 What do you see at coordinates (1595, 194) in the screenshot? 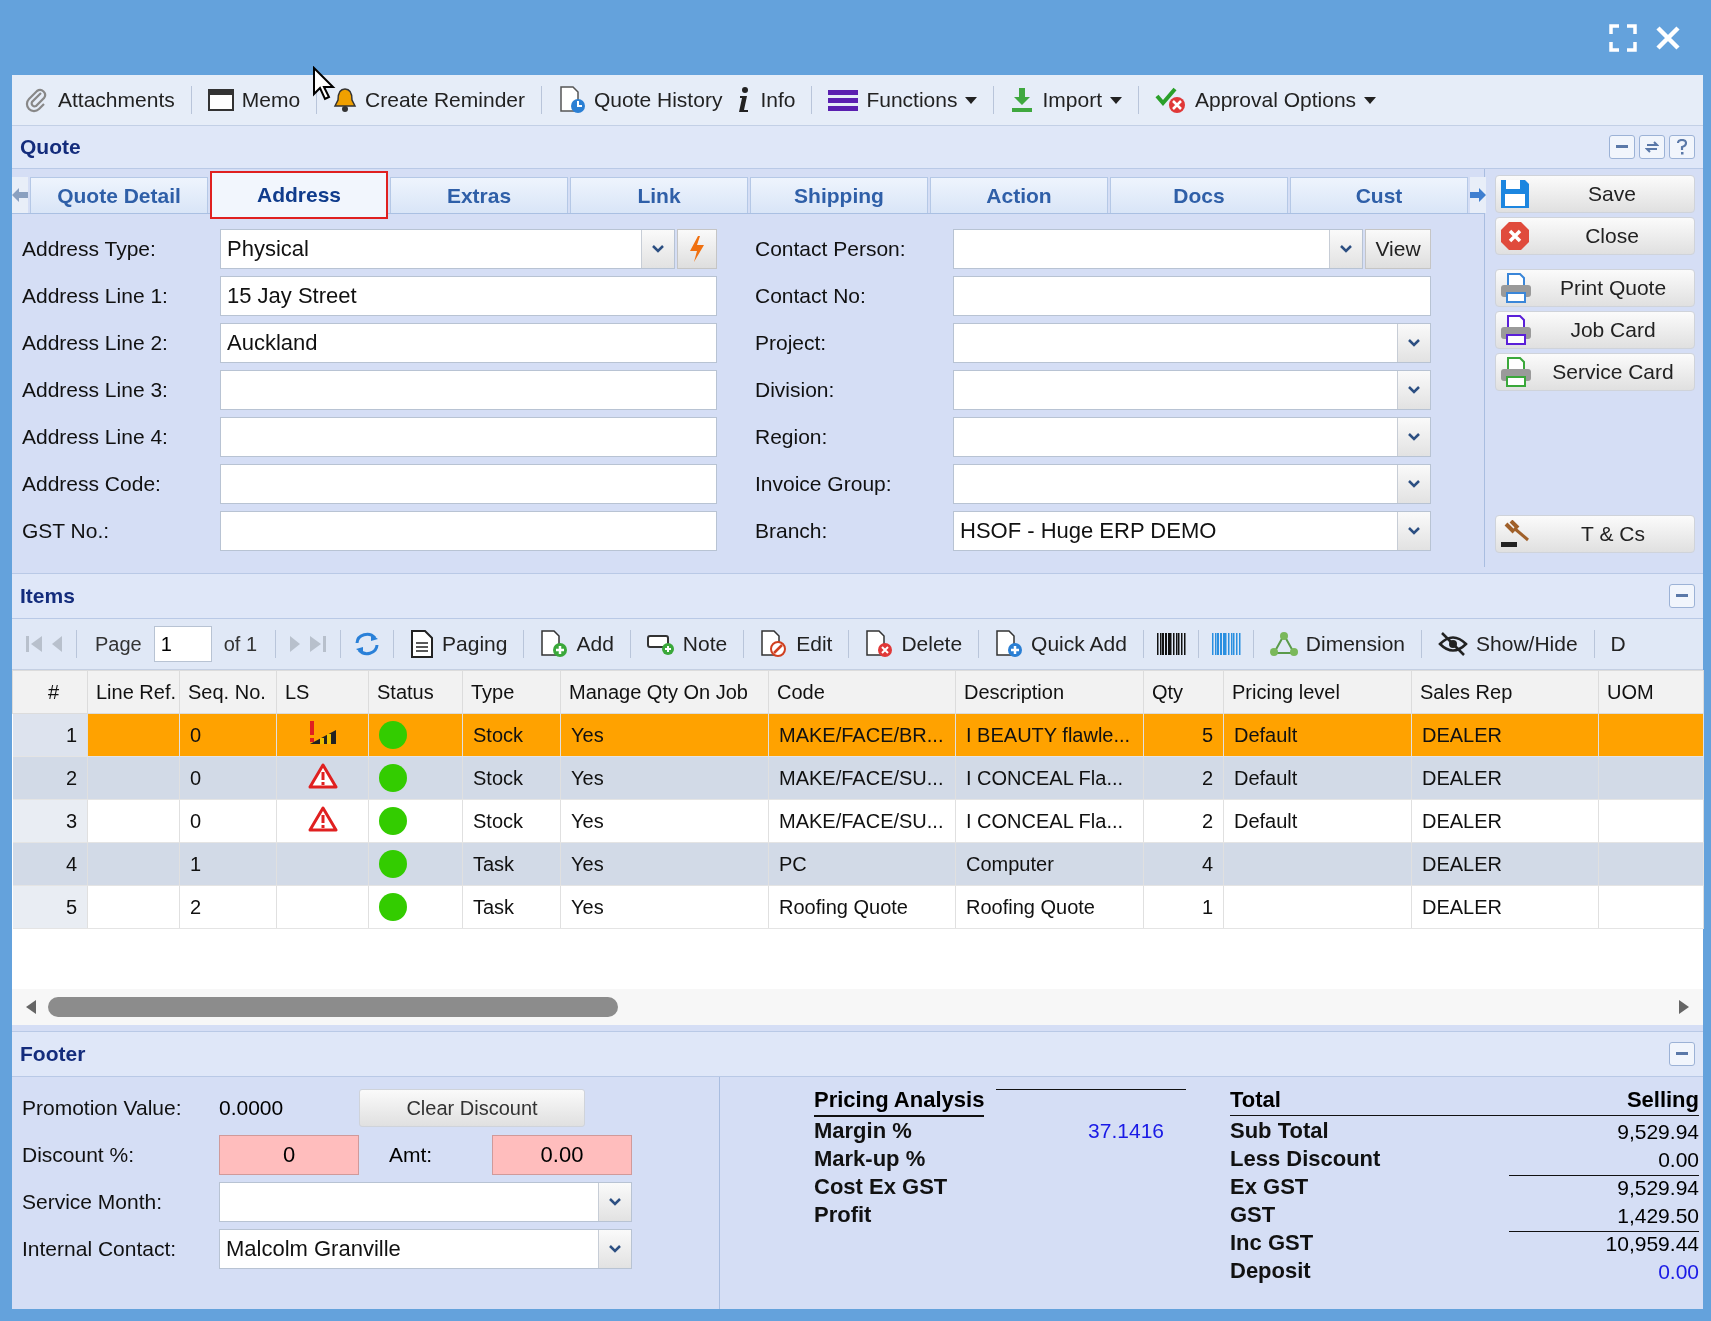
I see `side-button: Save` at bounding box center [1595, 194].